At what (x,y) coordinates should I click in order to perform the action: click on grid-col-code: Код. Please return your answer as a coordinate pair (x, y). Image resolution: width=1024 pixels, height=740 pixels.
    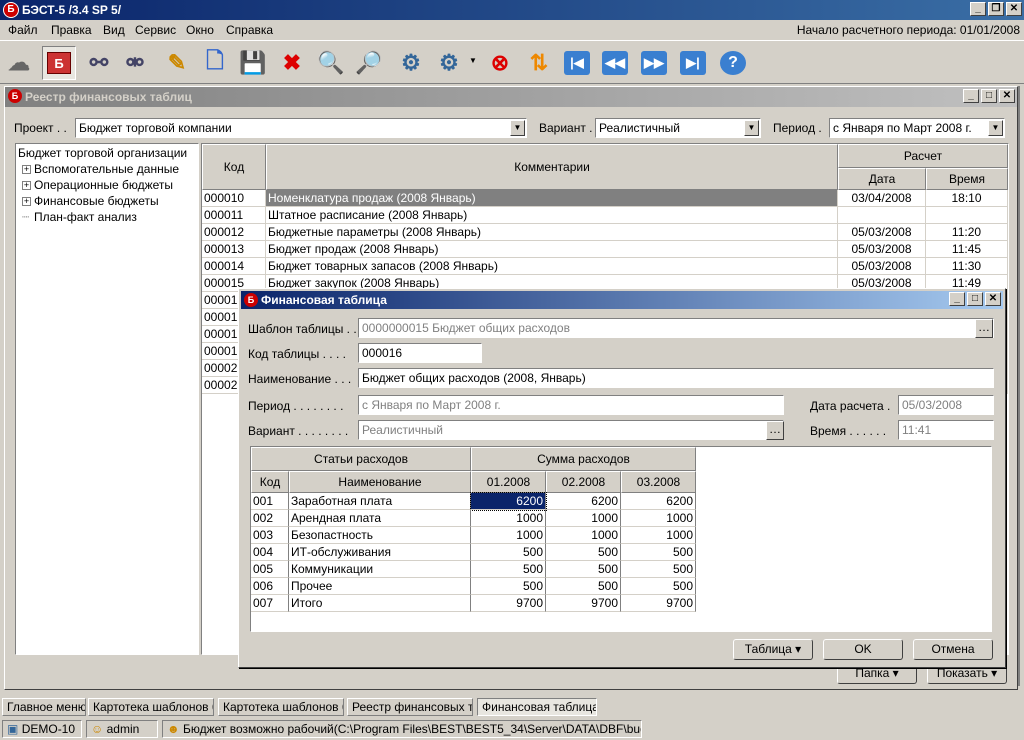
    Looking at the image, I should click on (270, 482).